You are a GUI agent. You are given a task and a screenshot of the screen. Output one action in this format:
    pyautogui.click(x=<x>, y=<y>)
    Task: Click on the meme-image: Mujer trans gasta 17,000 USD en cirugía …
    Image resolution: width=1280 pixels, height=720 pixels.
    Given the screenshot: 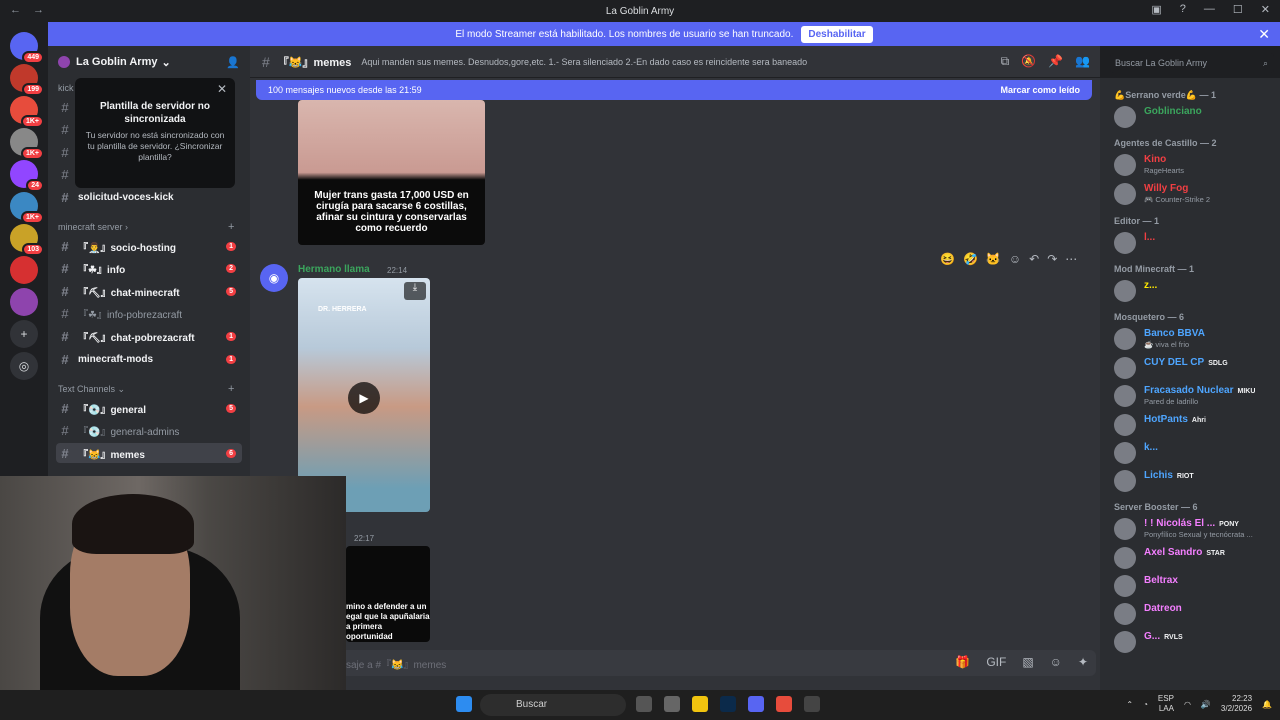 What is the action you would take?
    pyautogui.click(x=391, y=172)
    